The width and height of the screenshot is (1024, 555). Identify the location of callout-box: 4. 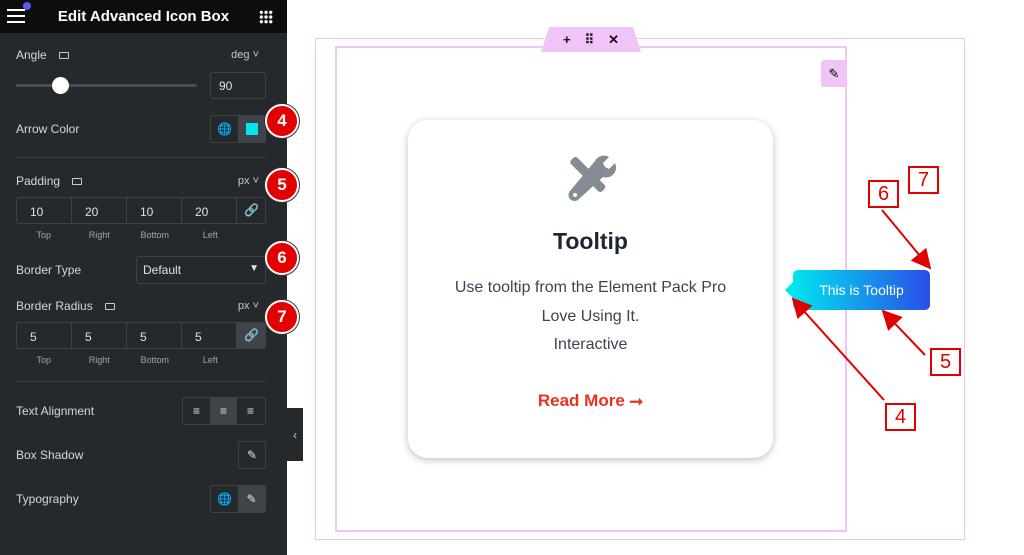
(900, 417).